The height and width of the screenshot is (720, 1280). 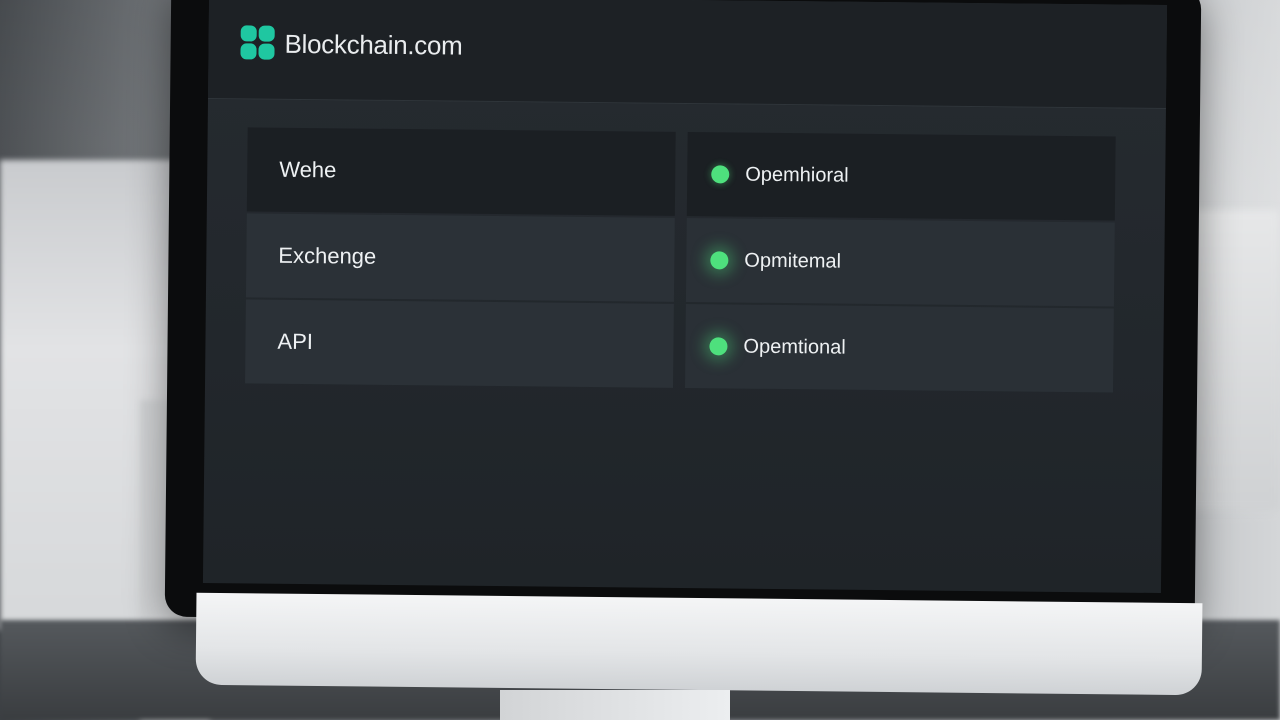 I want to click on status-row: Exchenge Opmitemal, so click(x=680, y=260).